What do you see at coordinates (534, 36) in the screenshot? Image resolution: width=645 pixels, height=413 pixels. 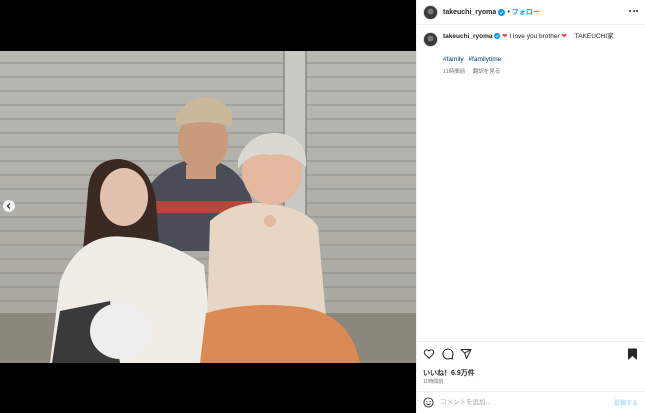 I see `caption-text: I love you brother` at bounding box center [534, 36].